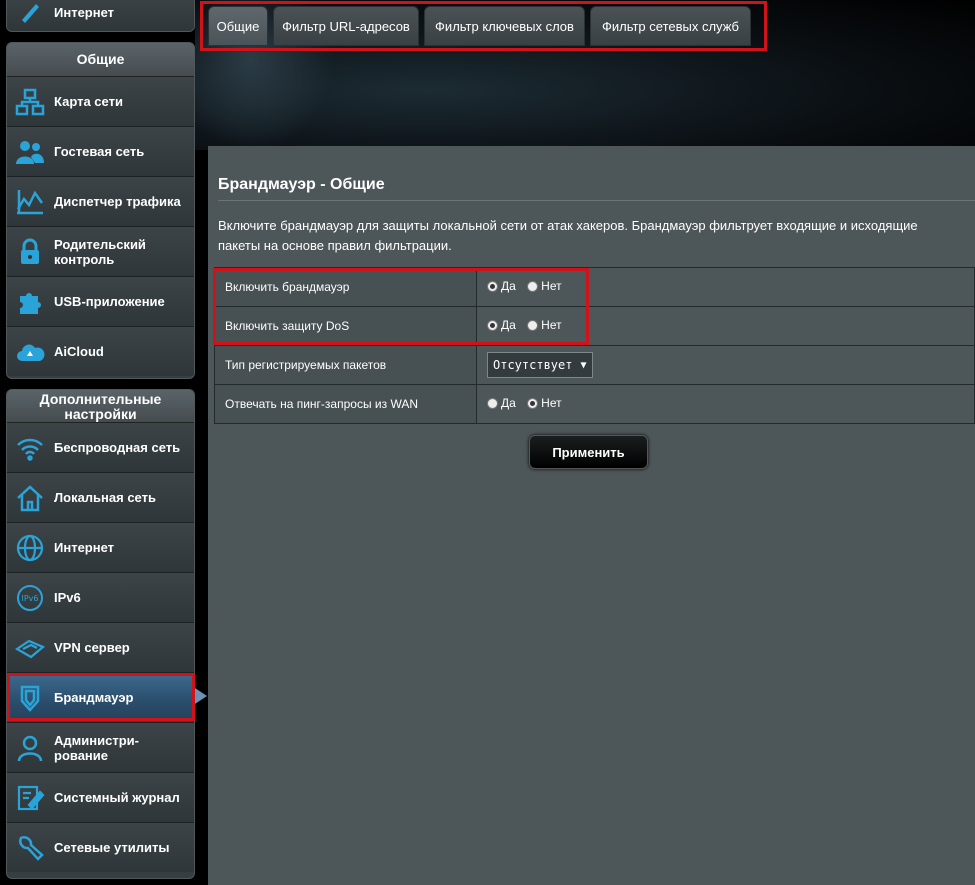  What do you see at coordinates (117, 797) in the screenshot?
I see `sidebar-item-label: Системный журнал` at bounding box center [117, 797].